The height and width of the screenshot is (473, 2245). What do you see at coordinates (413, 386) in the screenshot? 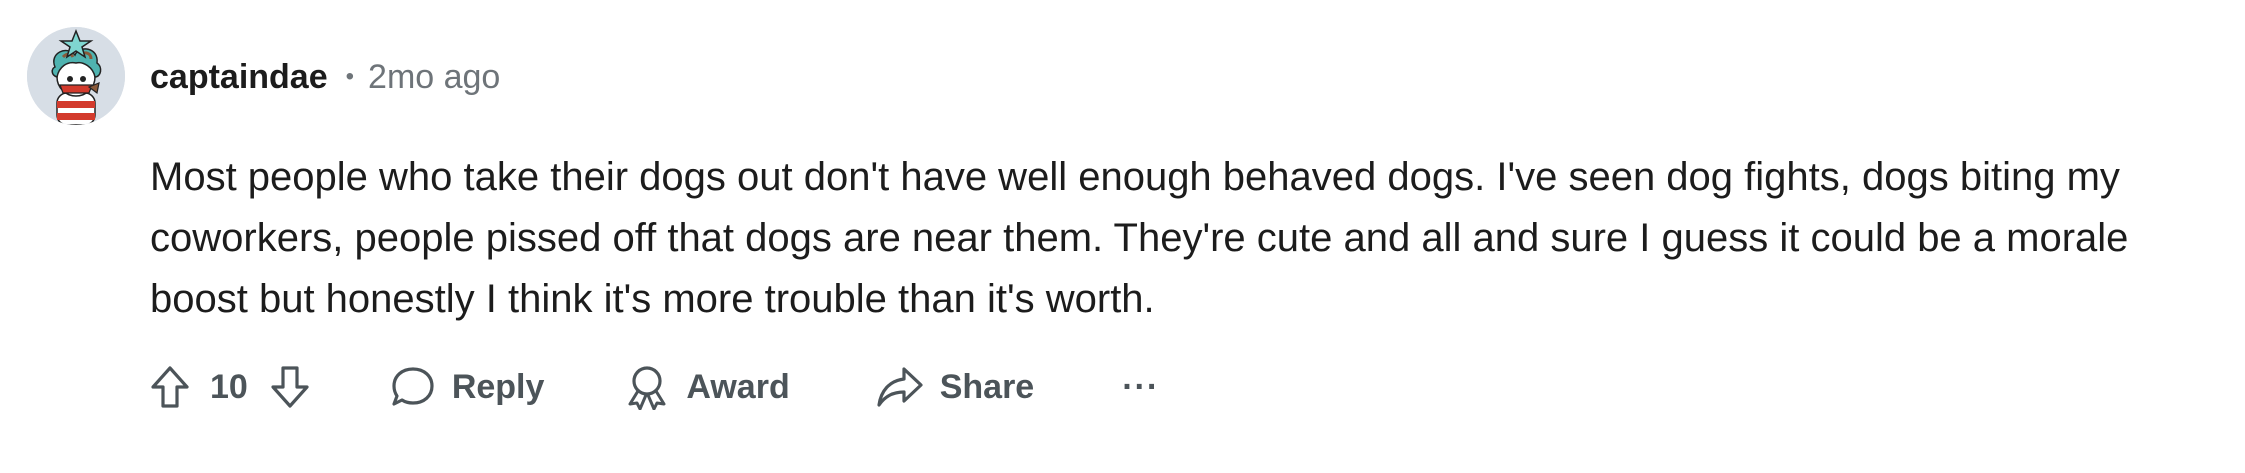
I see `reply-icon` at bounding box center [413, 386].